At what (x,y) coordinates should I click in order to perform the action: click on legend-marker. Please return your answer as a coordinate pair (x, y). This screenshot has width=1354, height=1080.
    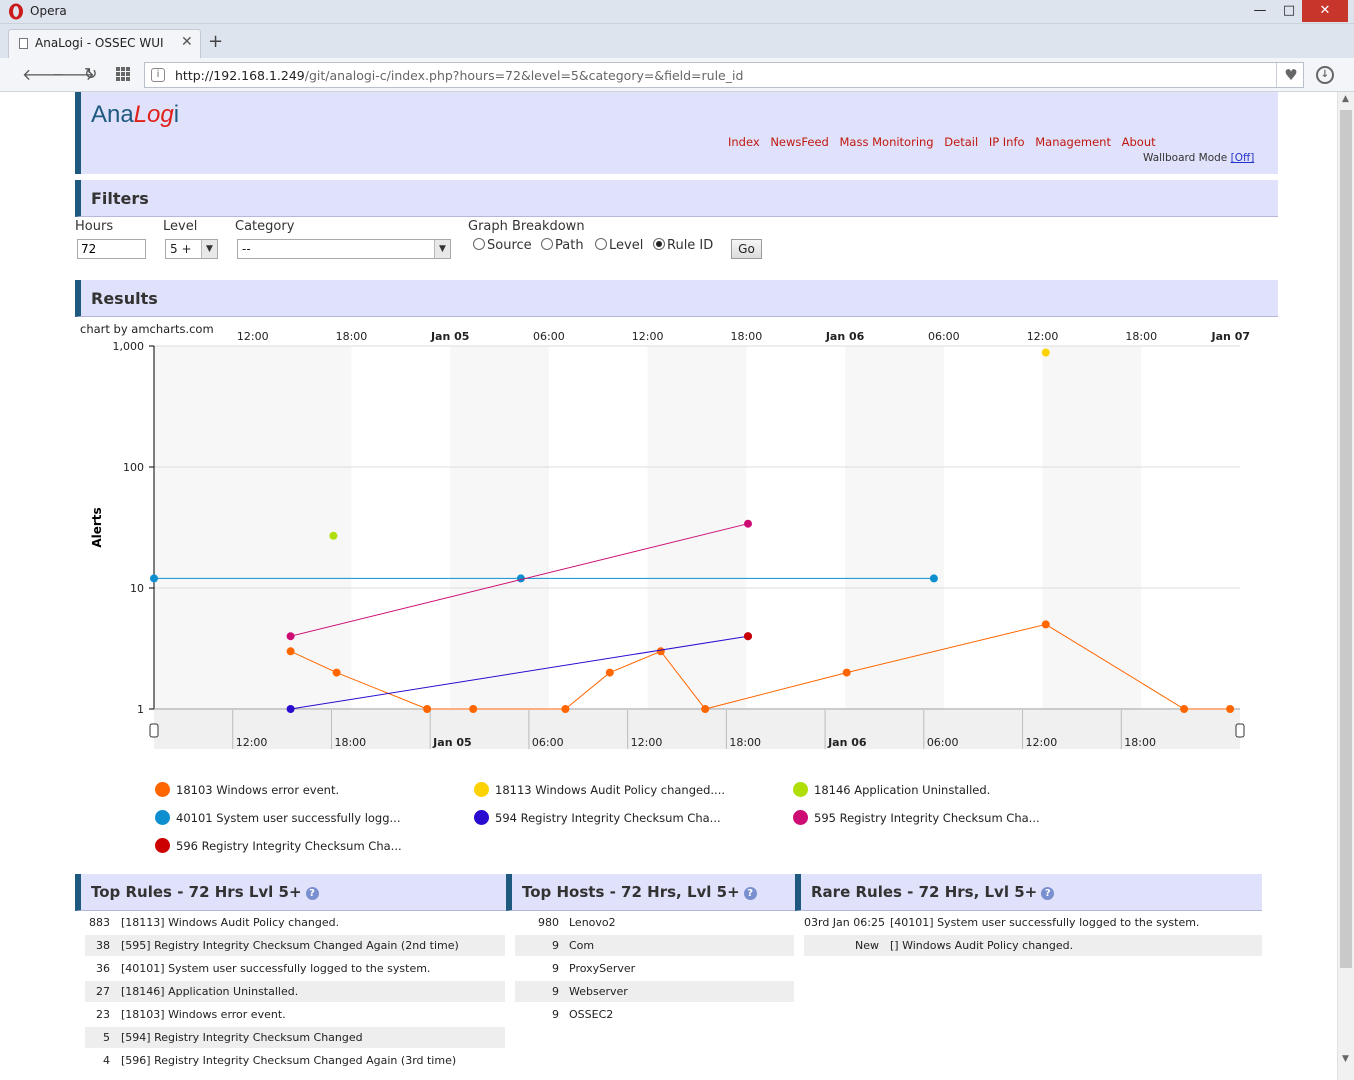
    Looking at the image, I should click on (162, 845).